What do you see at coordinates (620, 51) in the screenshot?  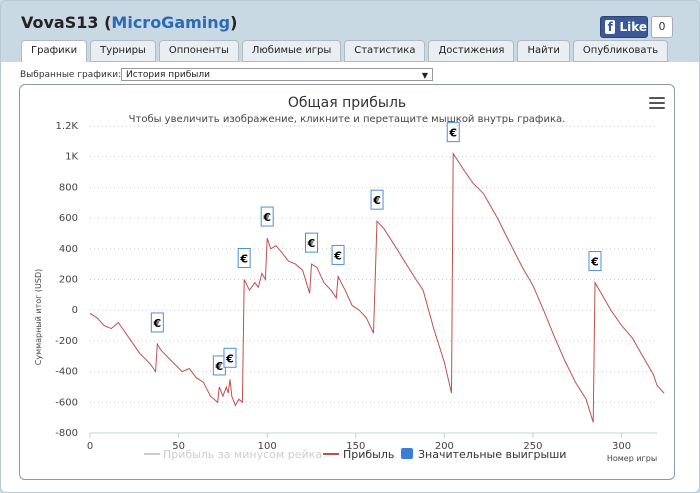 I see `tab-publish: Опубликовать` at bounding box center [620, 51].